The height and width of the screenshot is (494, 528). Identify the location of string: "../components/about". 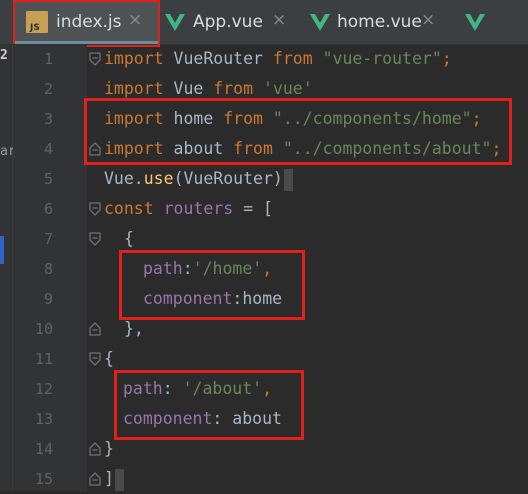
(382, 148).